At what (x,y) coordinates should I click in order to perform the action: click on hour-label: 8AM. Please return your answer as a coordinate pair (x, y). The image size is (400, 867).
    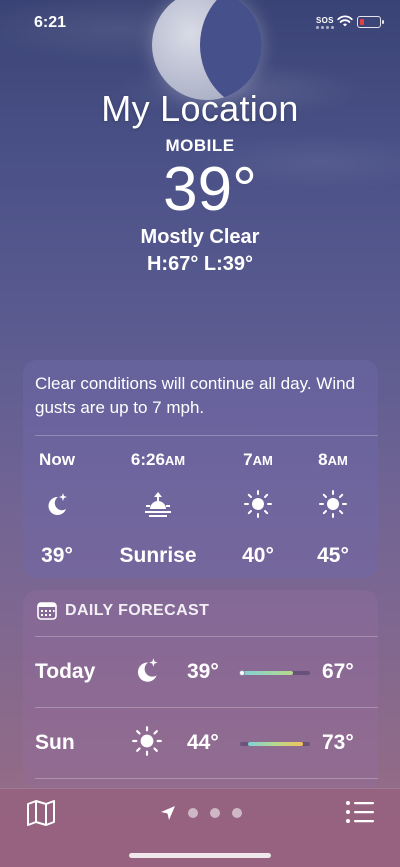
    Looking at the image, I should click on (333, 459).